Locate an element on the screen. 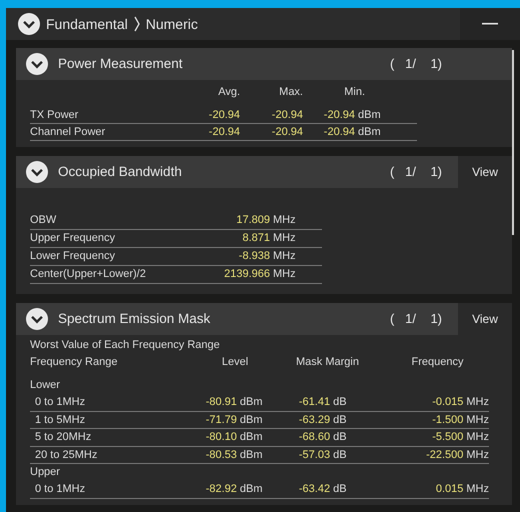 This screenshot has width=520, height=512. value-text: -82.92 is located at coordinates (220, 489).